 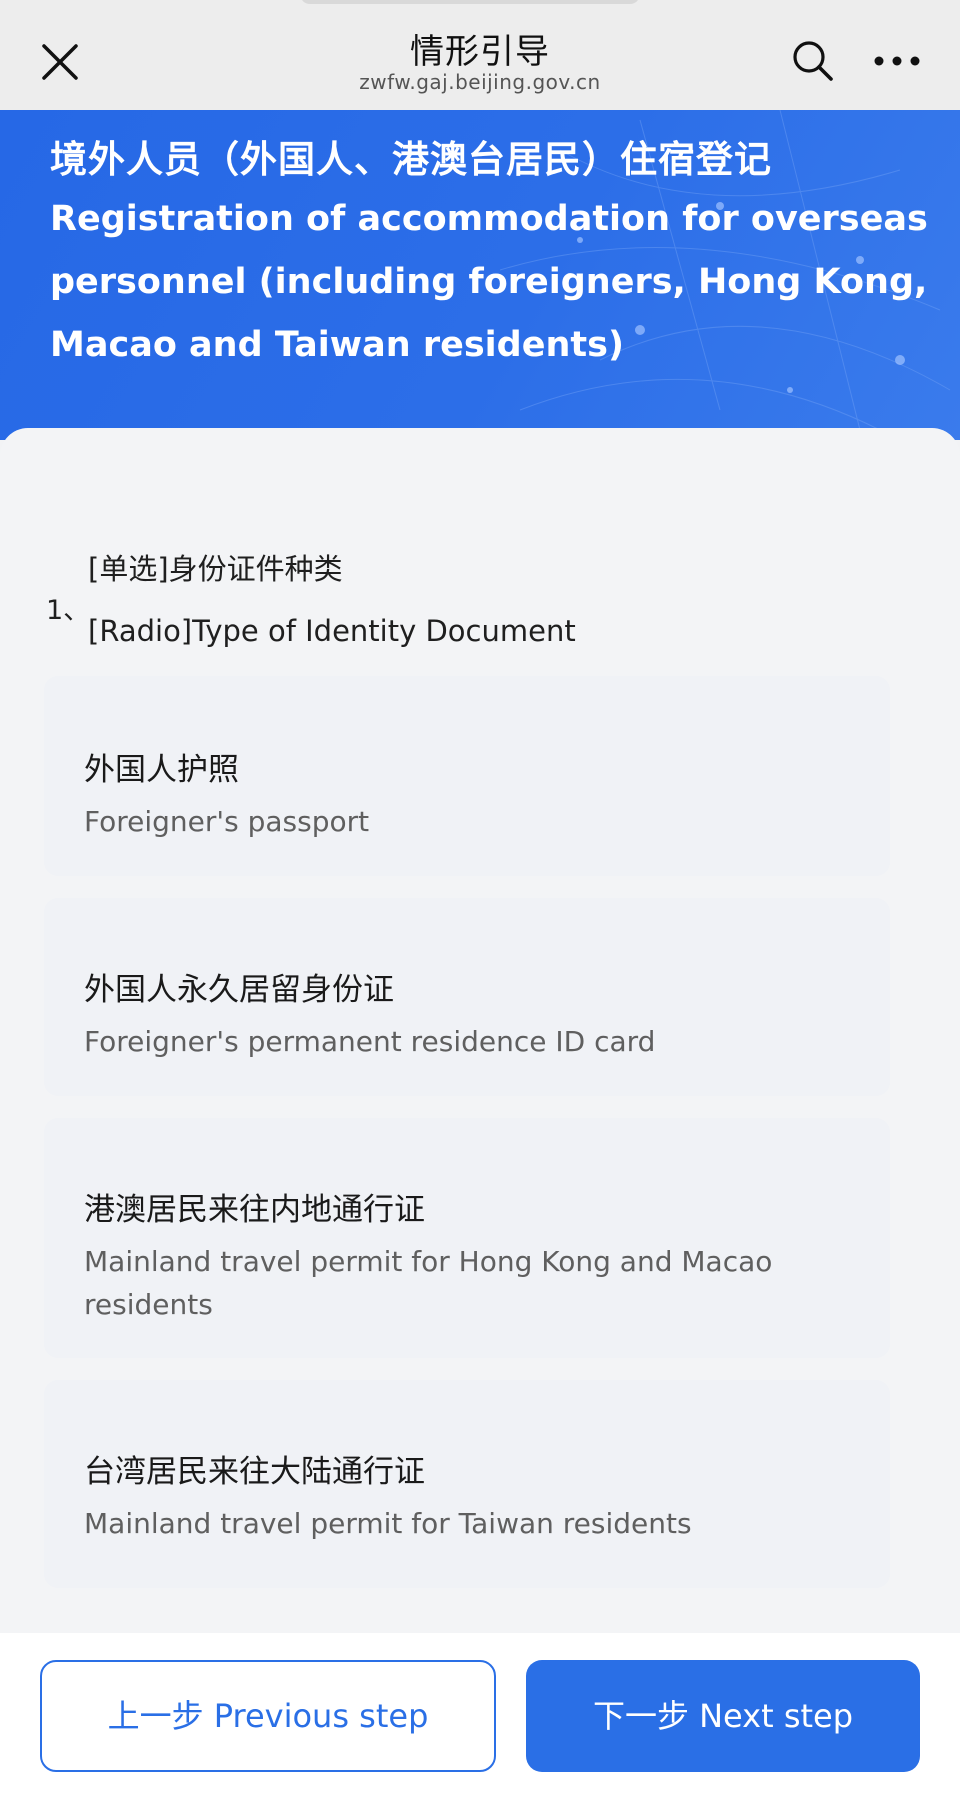 What do you see at coordinates (268, 1716) in the screenshot?
I see `previous-step-button: 上一步 Previous step` at bounding box center [268, 1716].